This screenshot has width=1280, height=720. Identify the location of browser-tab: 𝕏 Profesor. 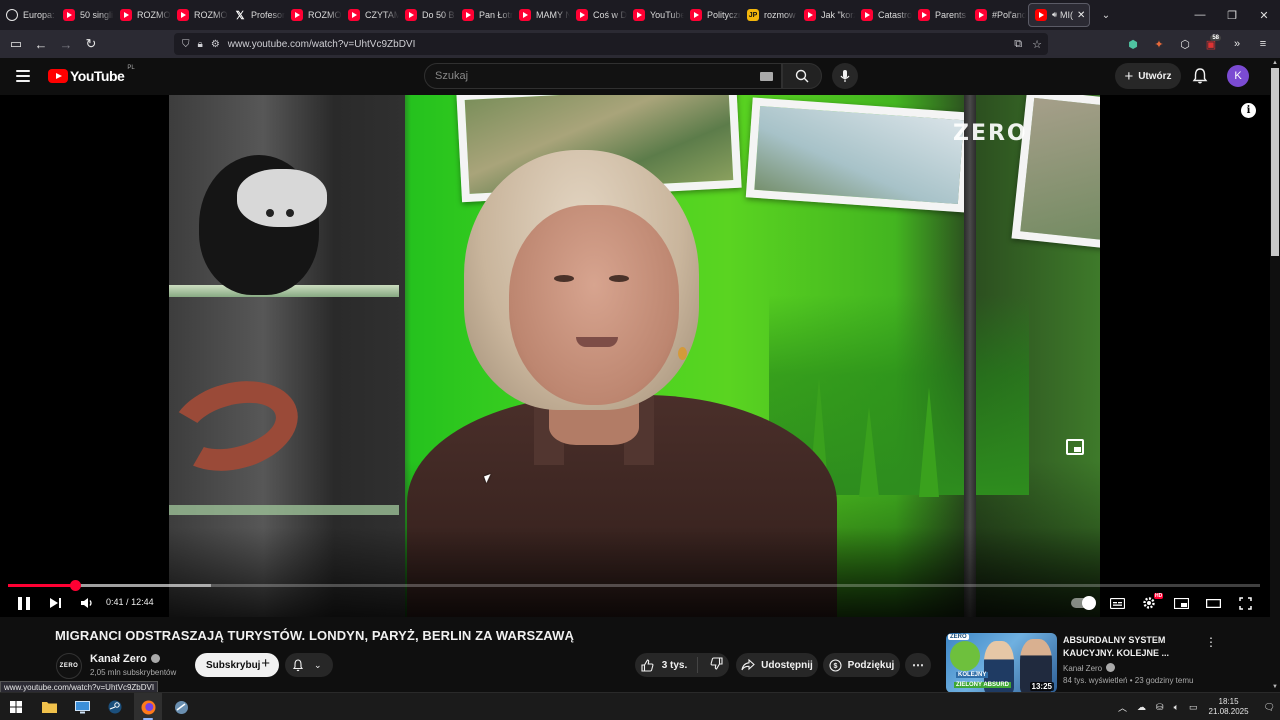
(256, 15).